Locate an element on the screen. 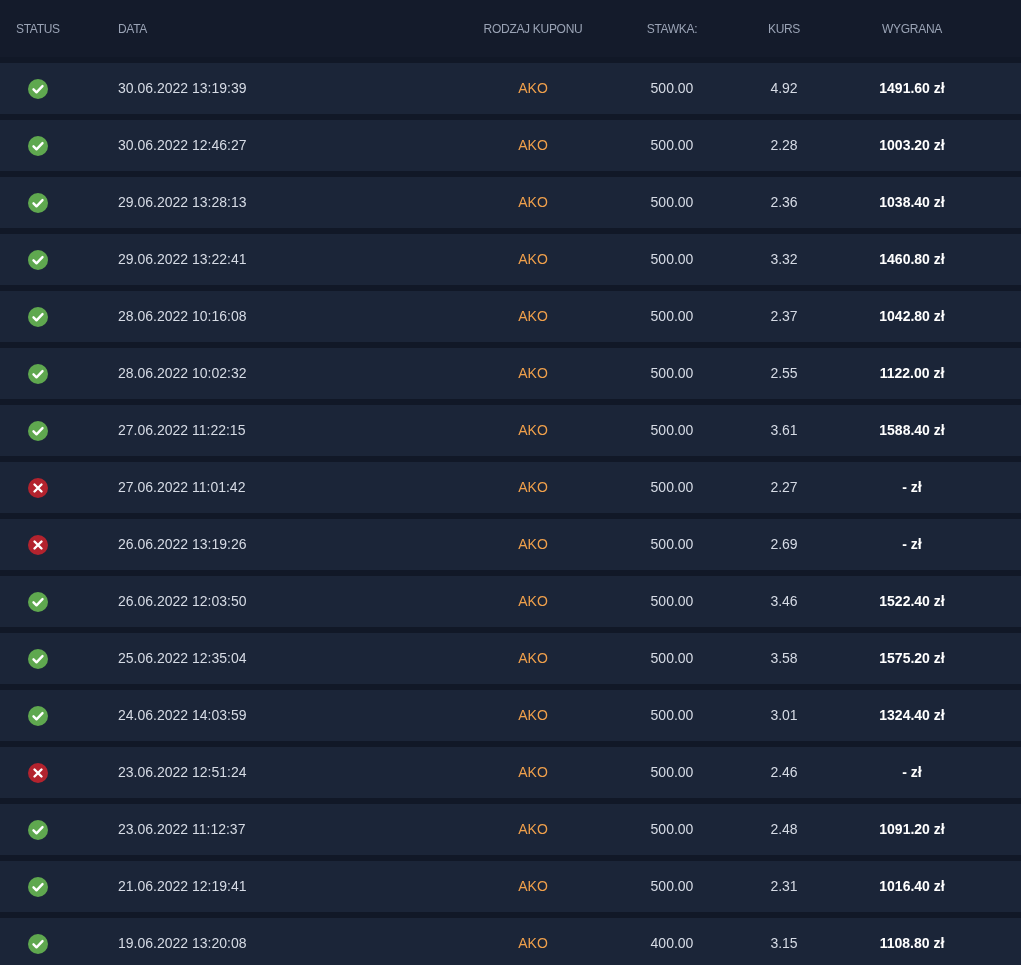 The width and height of the screenshot is (1021, 965). odds-cell: 3.61 is located at coordinates (784, 430).